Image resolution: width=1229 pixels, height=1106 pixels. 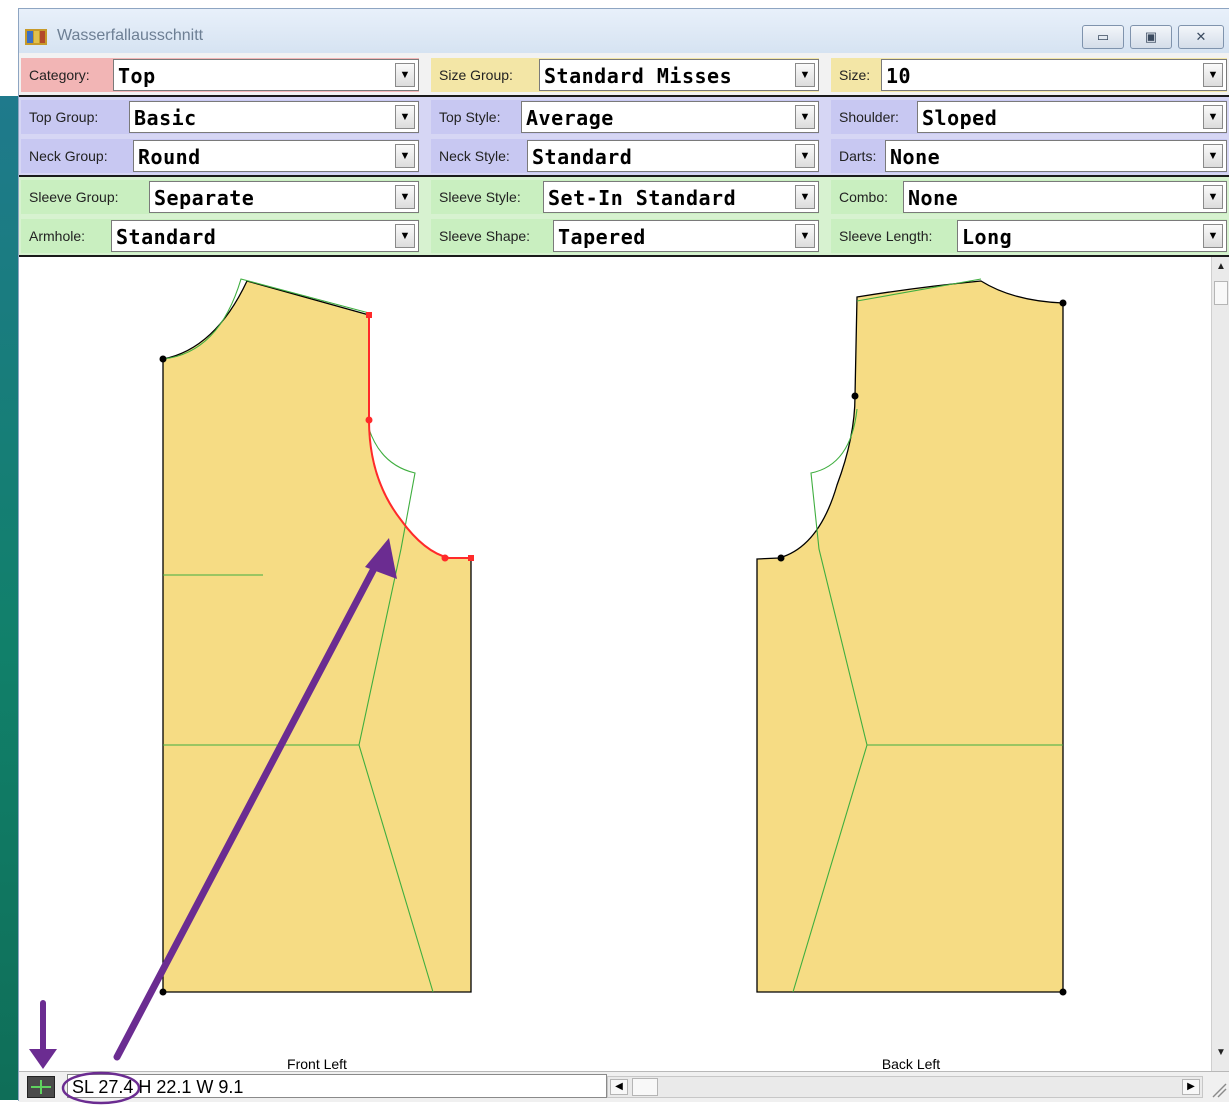 I want to click on sleeve-group-select: Separate ▼, so click(x=284, y=197).